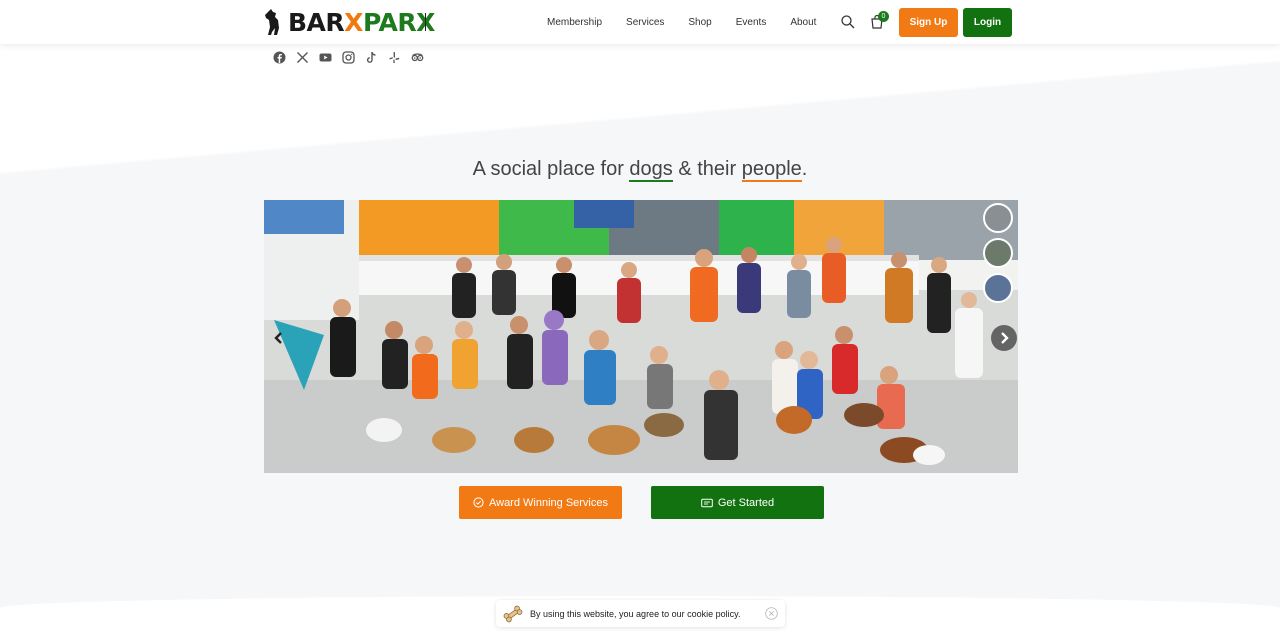  I want to click on instagram-icon, so click(348, 57).